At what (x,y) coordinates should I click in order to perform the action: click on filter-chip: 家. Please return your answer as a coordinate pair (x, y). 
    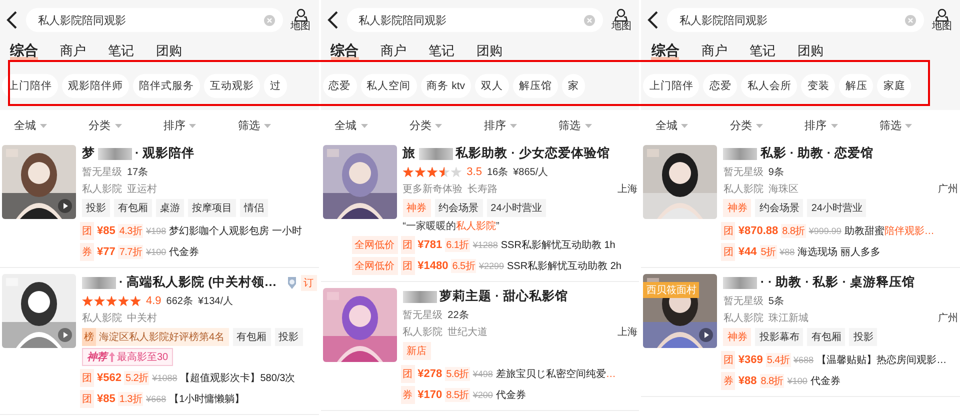
    Looking at the image, I should click on (574, 86).